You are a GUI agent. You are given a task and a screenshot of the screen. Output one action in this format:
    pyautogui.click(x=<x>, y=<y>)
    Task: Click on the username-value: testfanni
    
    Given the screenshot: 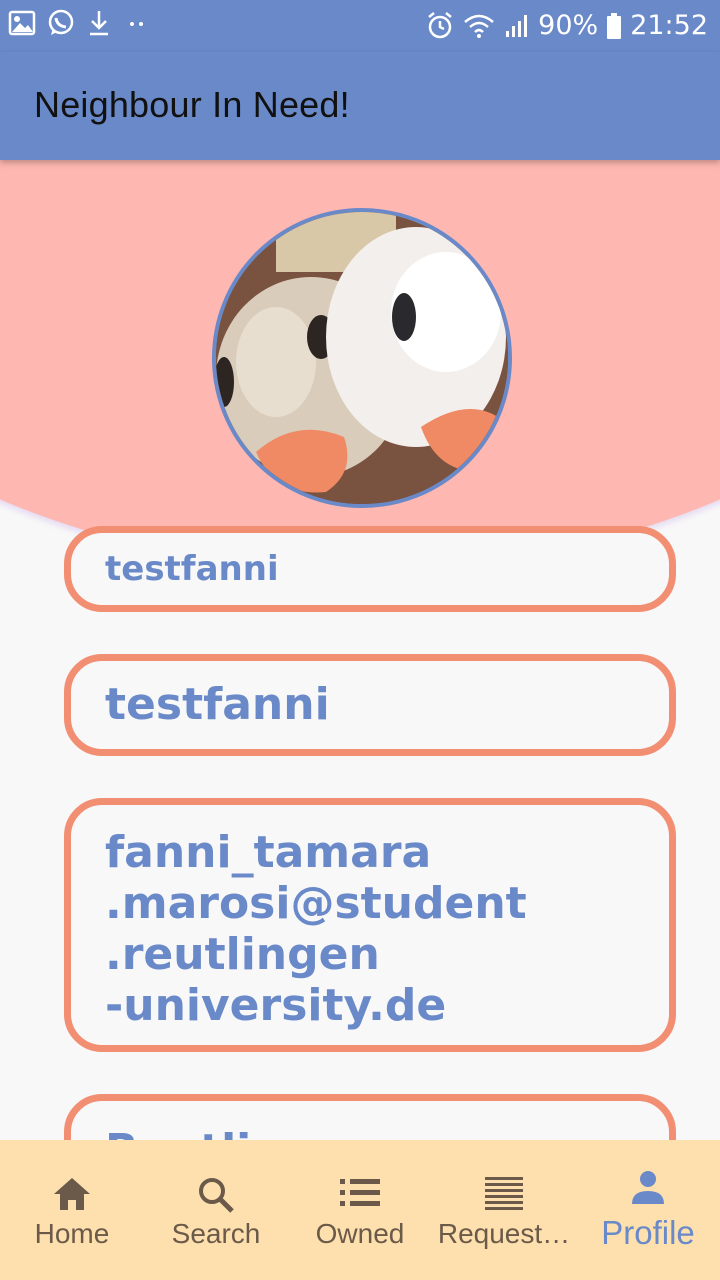 What is the action you would take?
    pyautogui.click(x=192, y=569)
    